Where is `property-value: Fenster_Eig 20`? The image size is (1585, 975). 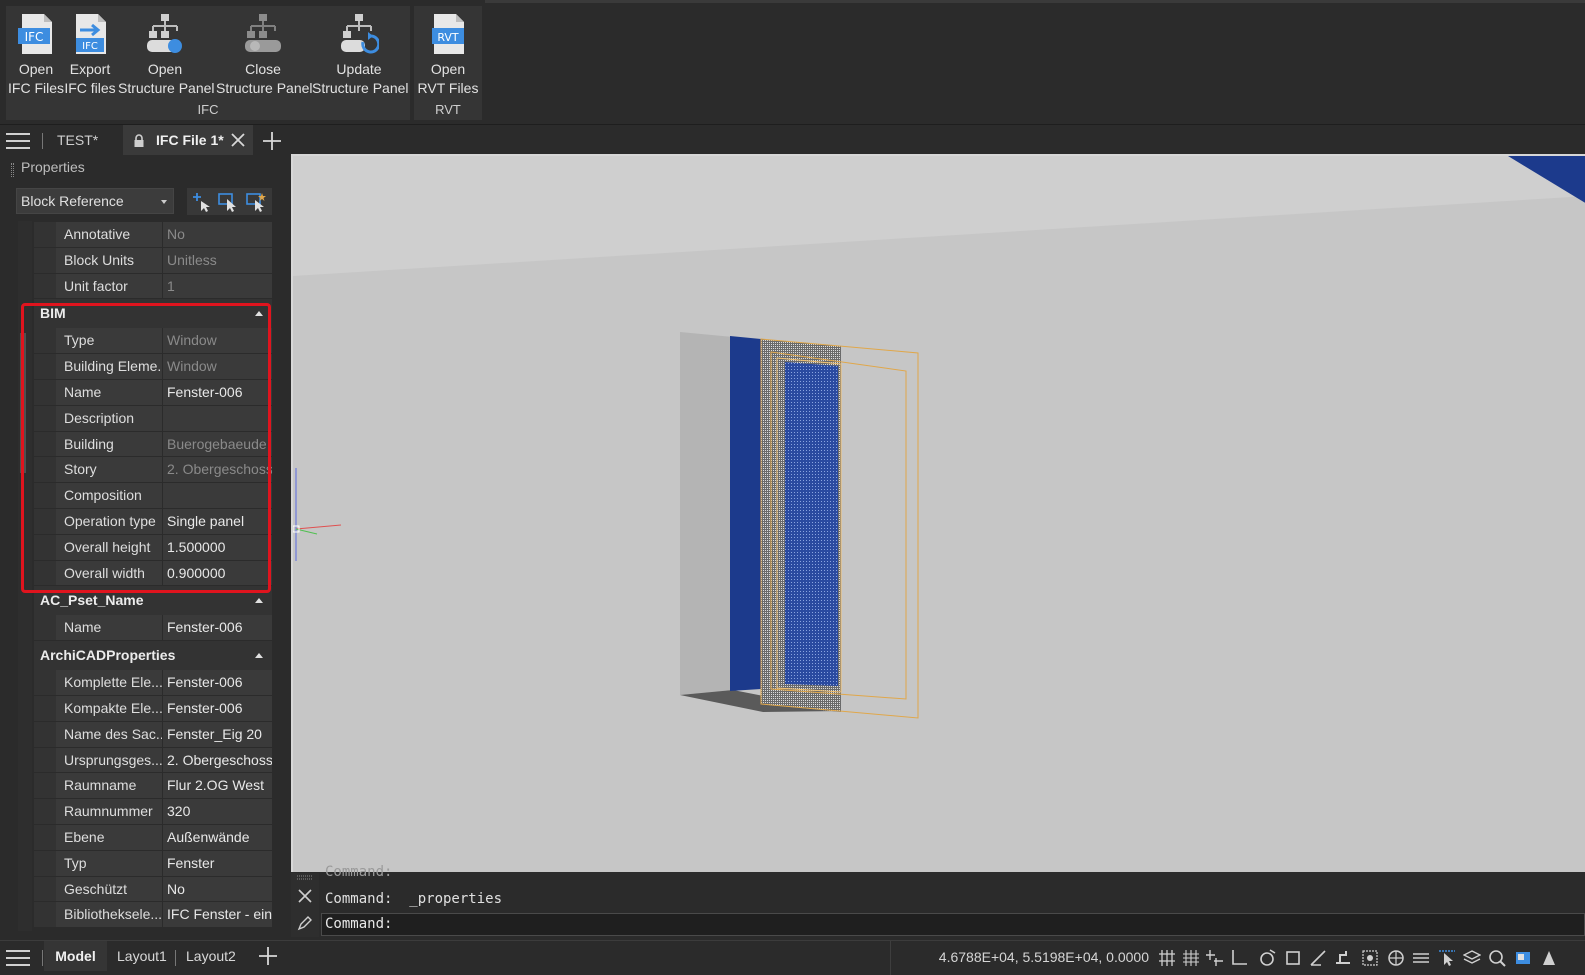 property-value: Fenster_Eig 20 is located at coordinates (217, 734).